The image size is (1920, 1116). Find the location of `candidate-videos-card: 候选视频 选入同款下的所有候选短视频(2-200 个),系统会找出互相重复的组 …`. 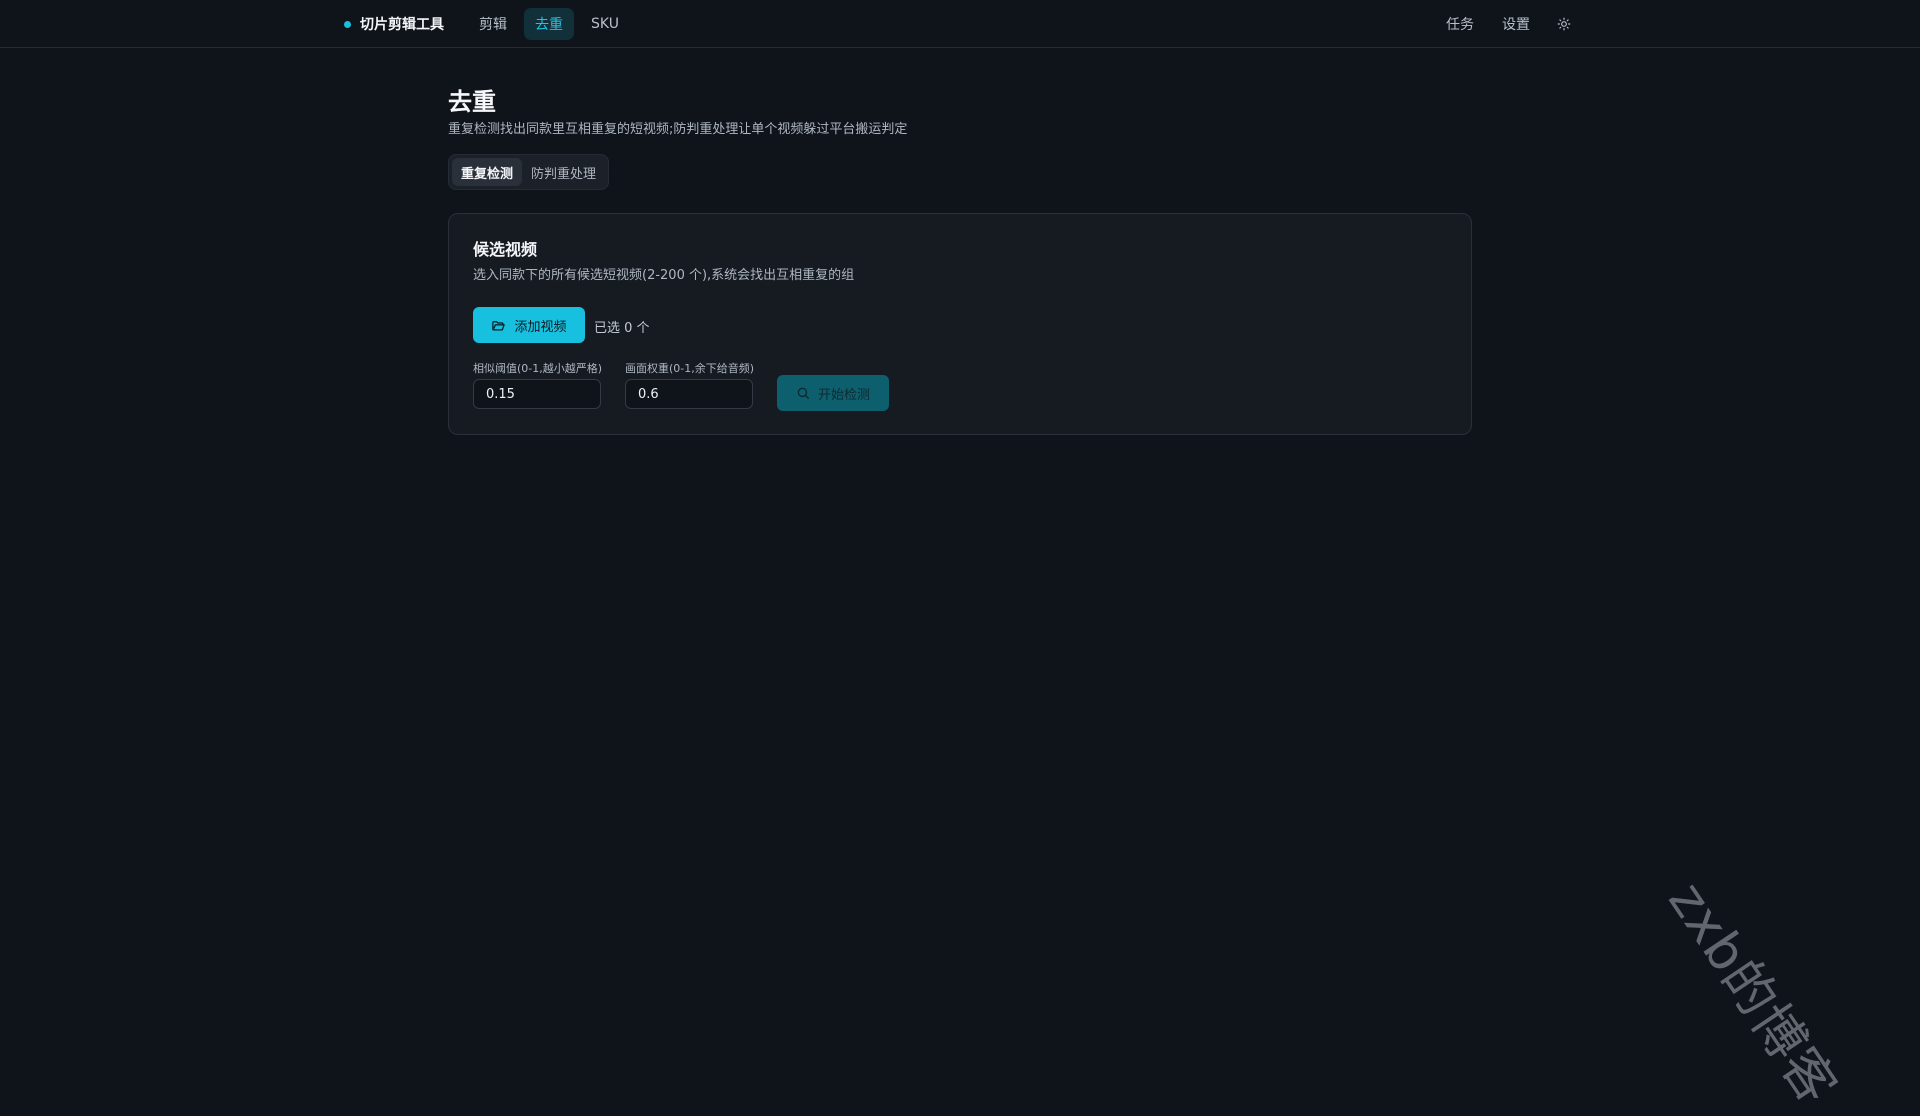

candidate-videos-card: 候选视频 选入同款下的所有候选短视频(2-200 个),系统会找出互相重复的组 … is located at coordinates (960, 324).